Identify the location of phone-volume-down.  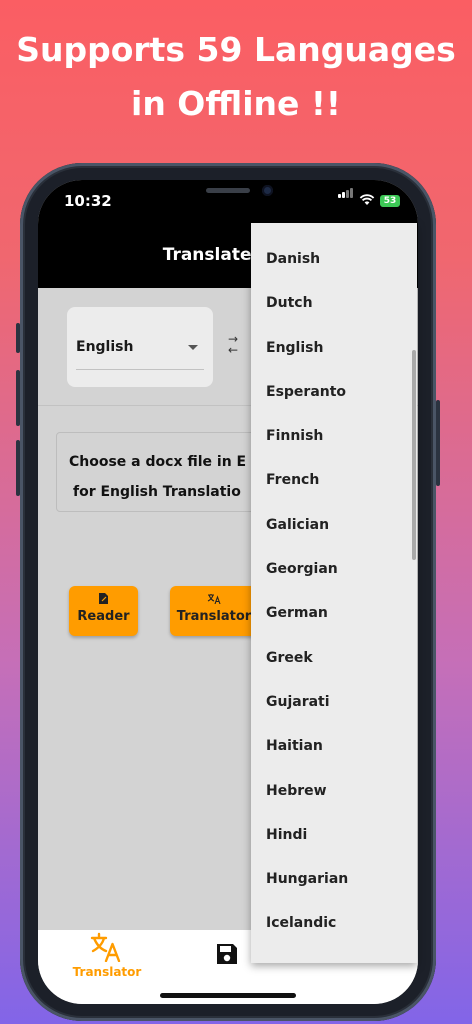
(18, 468).